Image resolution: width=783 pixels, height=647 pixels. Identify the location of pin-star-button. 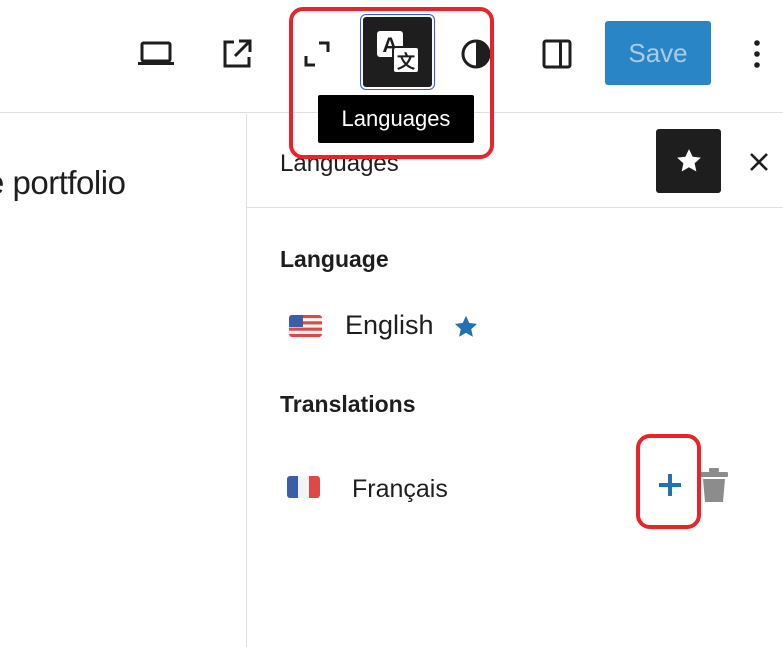
(688, 161).